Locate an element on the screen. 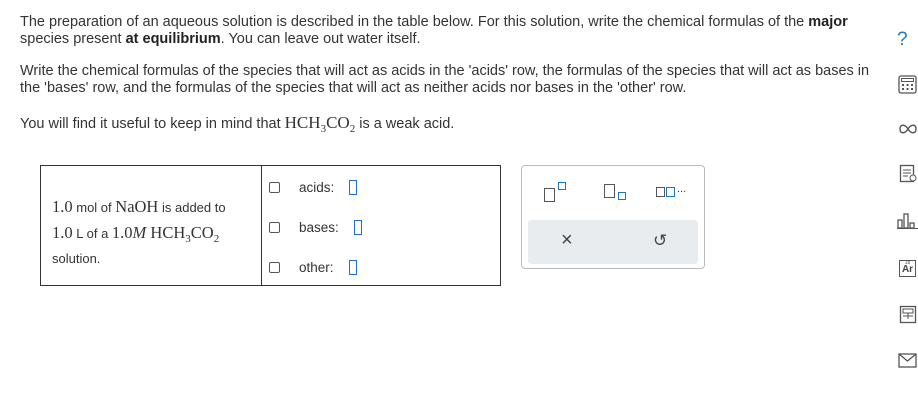  calculator-icon is located at coordinates (907, 84).